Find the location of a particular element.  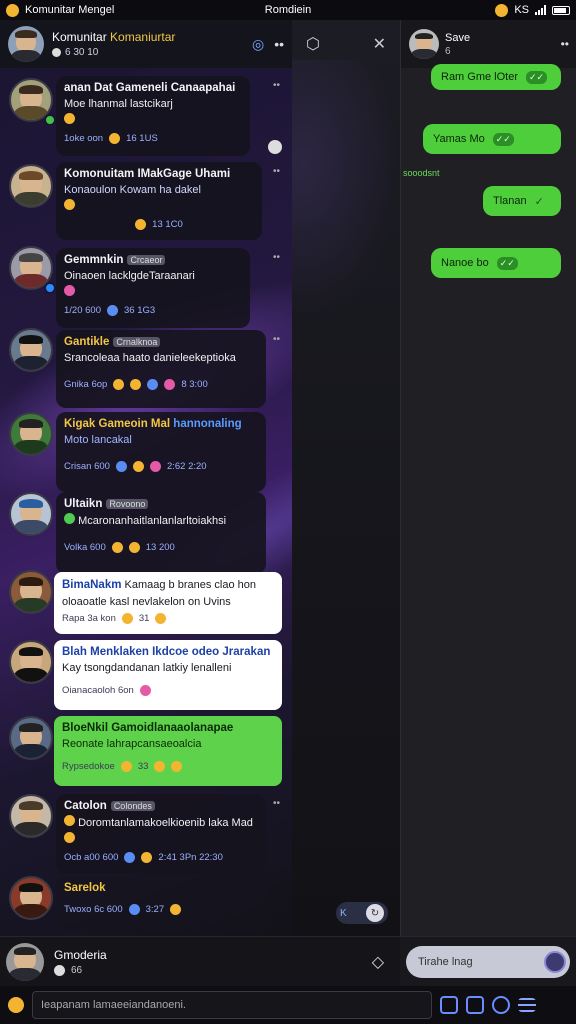

pin-icon: ◇ is located at coordinates (378, 962).